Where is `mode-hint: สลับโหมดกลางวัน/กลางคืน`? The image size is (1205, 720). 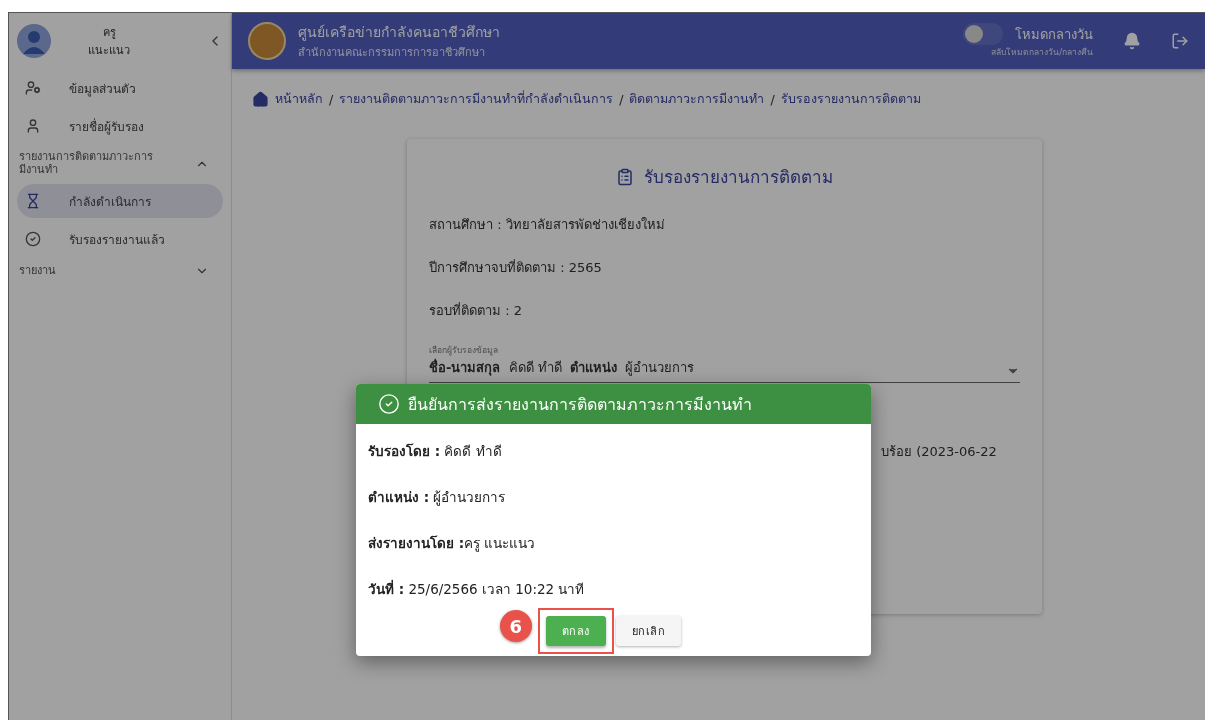 mode-hint: สลับโหมดกลางวัน/กลางคืน is located at coordinates (1042, 52).